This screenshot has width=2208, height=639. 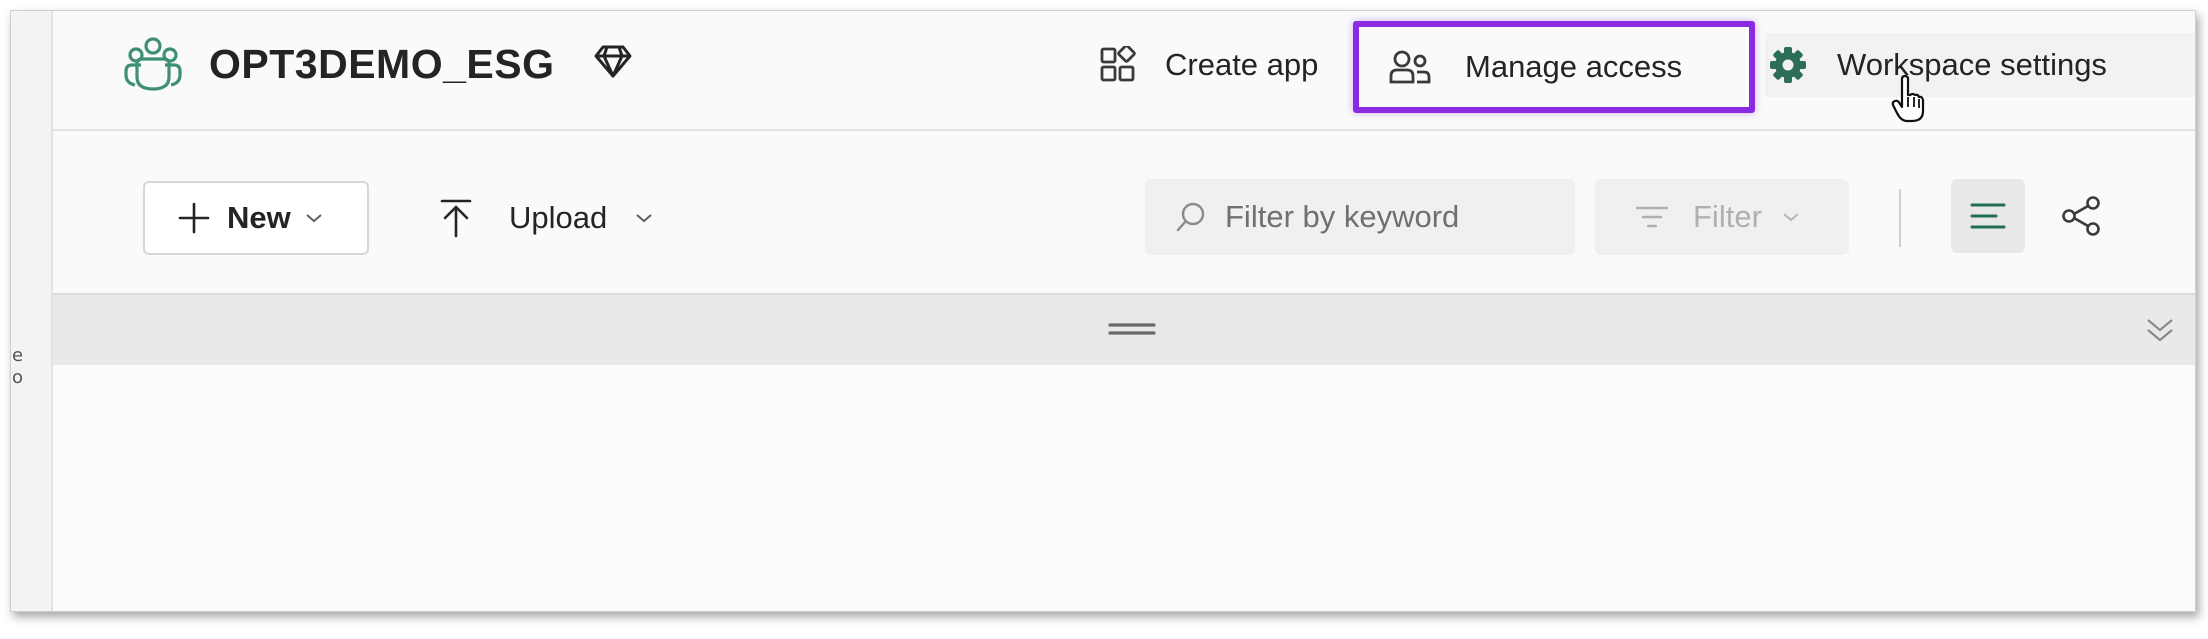 I want to click on new-button-label: New, so click(x=259, y=217).